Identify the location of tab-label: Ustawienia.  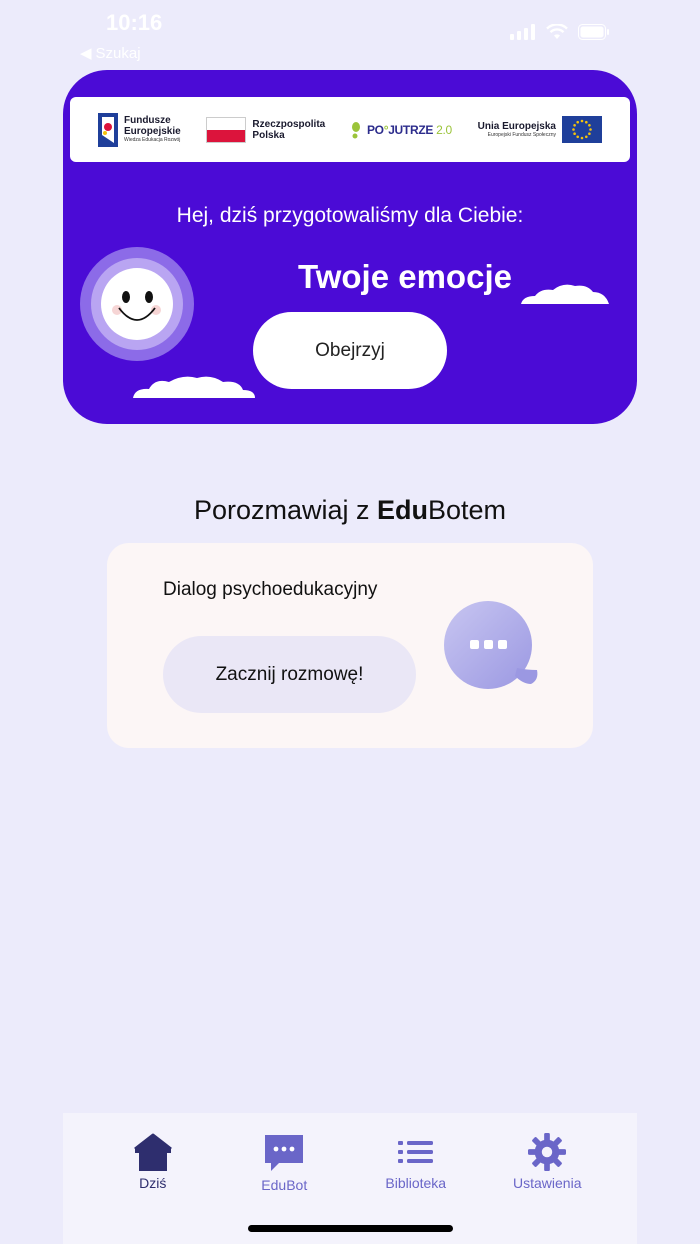
(547, 1183).